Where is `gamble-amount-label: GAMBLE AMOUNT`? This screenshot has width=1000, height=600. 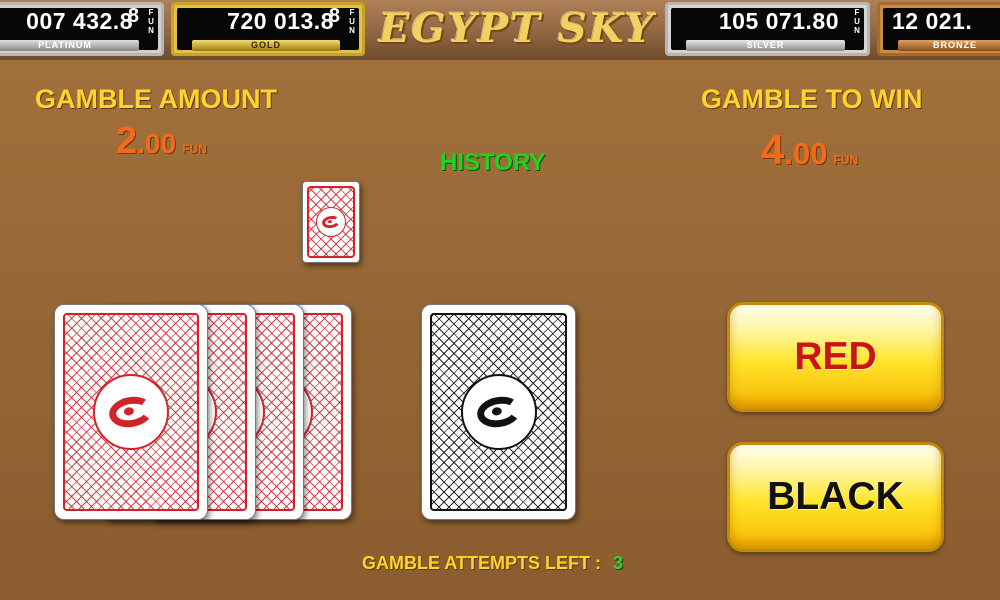
gamble-amount-label: GAMBLE AMOUNT is located at coordinates (156, 99).